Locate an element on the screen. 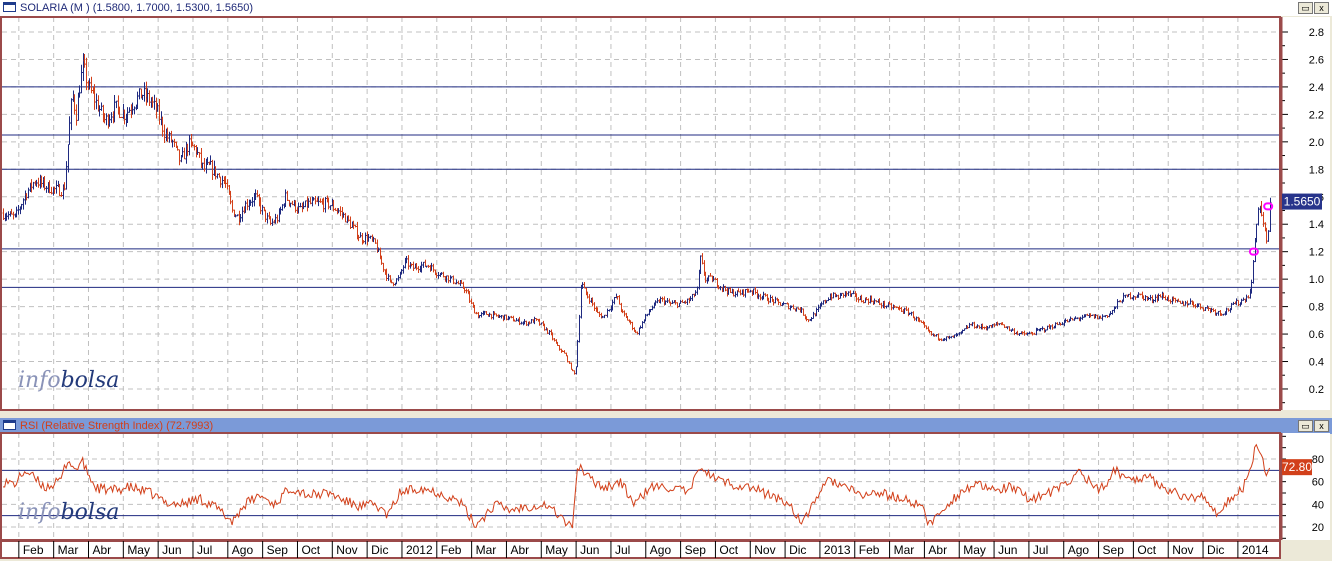  y-tick-label: 2.6 is located at coordinates (1316, 60).